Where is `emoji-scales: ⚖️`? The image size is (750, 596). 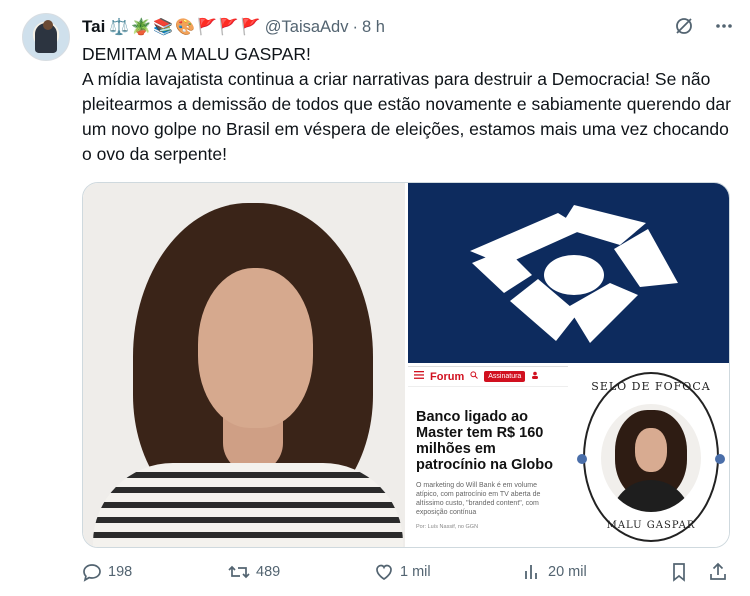 emoji-scales: ⚖️ is located at coordinates (119, 27).